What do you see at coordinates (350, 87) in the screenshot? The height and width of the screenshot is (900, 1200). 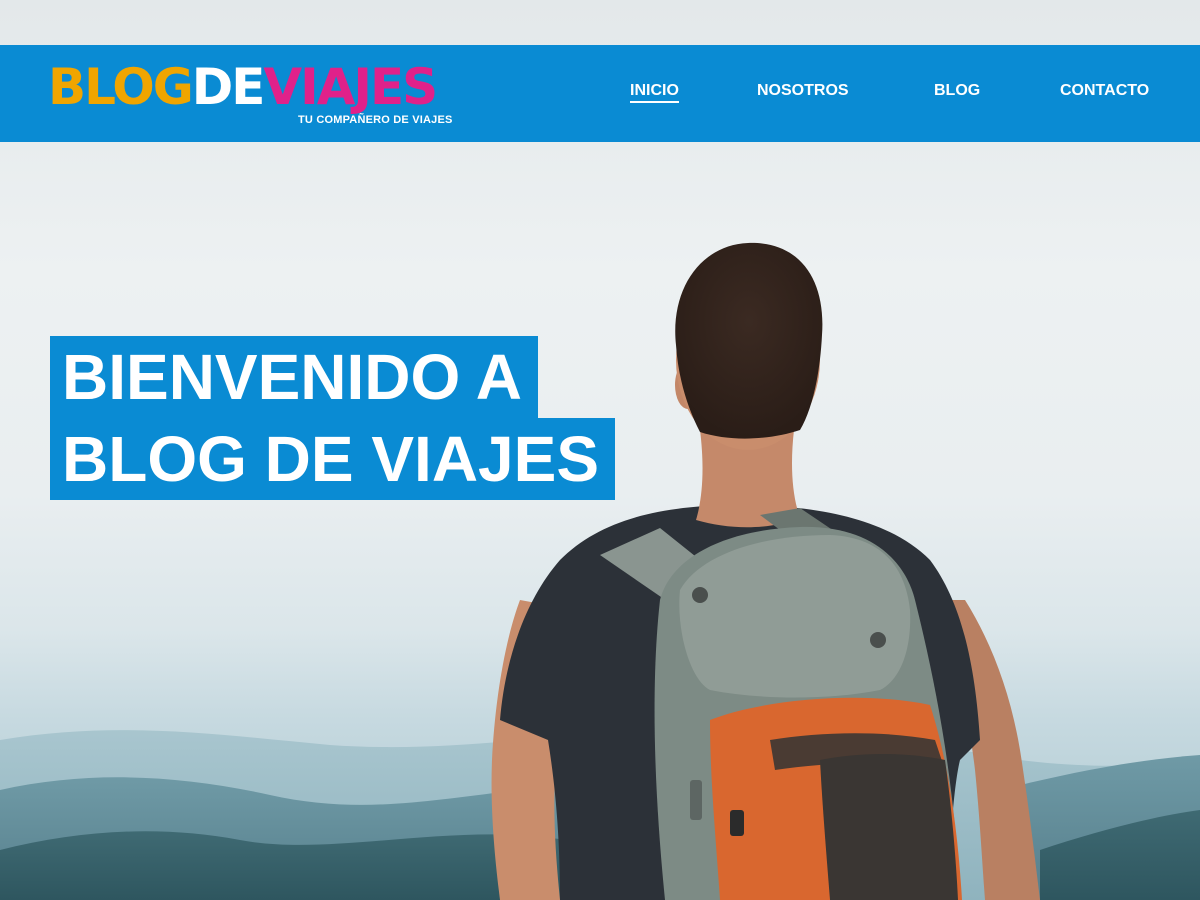 I see `logo-part-viajes: VIAJES` at bounding box center [350, 87].